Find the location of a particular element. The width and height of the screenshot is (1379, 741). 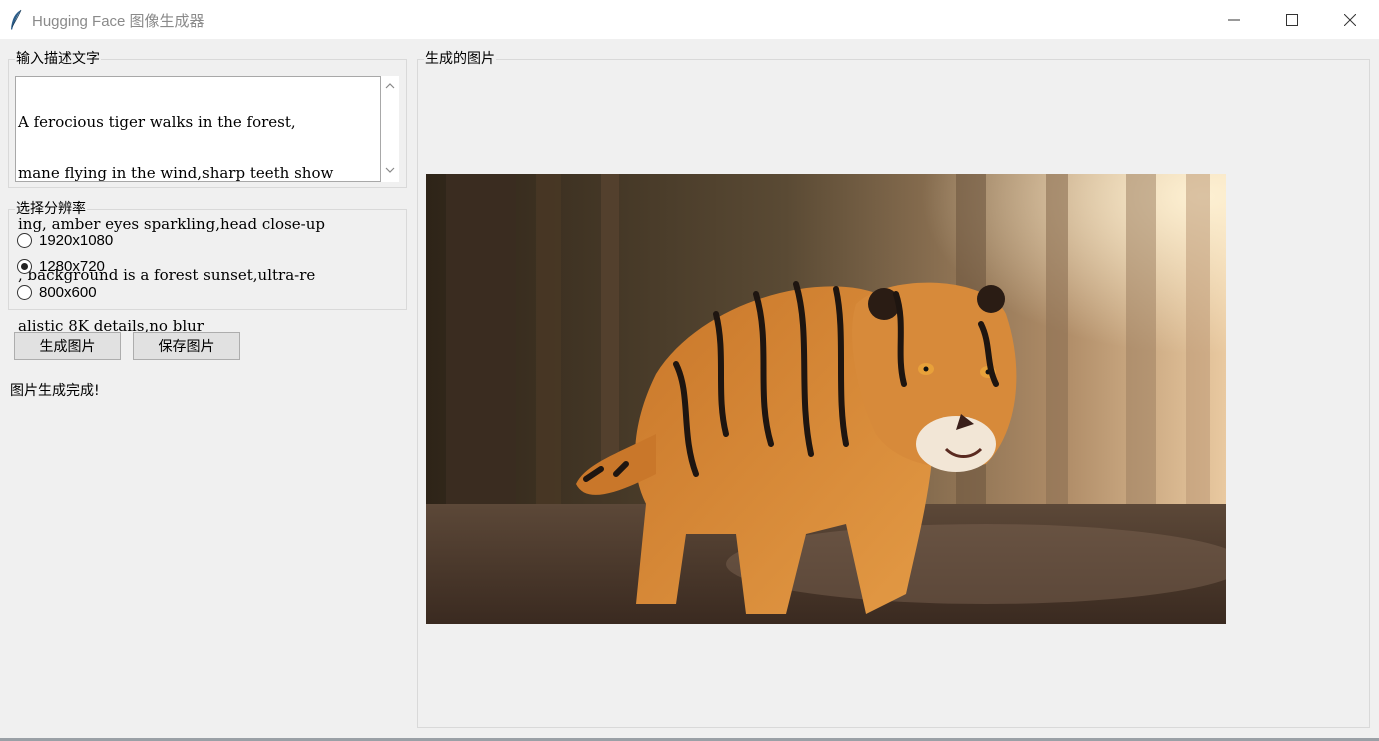

textarea-scrollbar is located at coordinates (390, 129).